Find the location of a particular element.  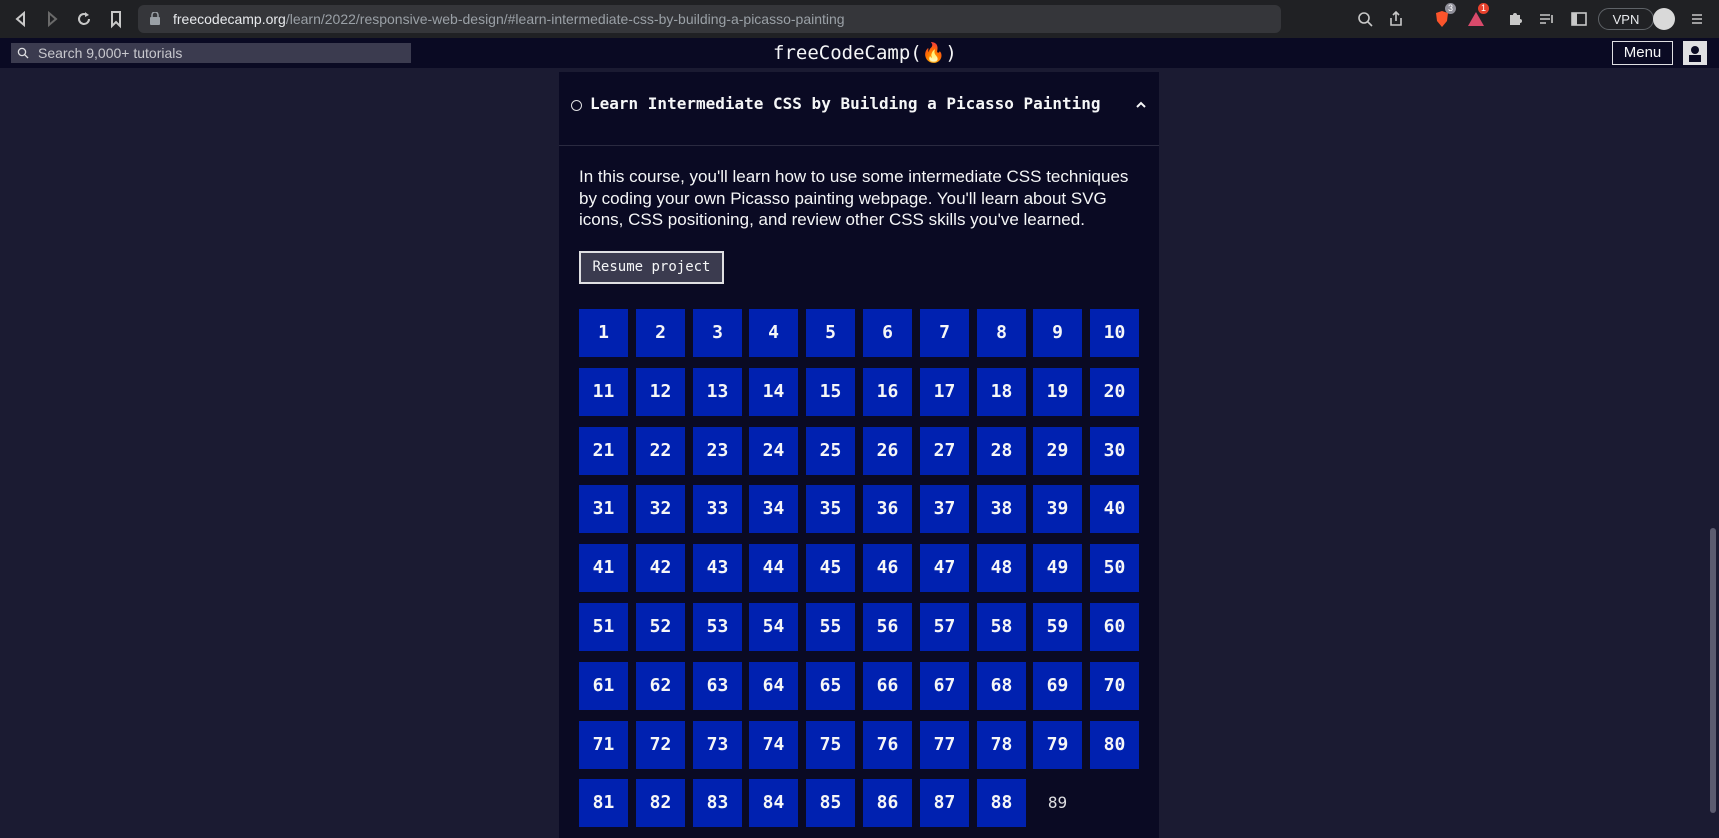

step-button: 83 is located at coordinates (717, 803).